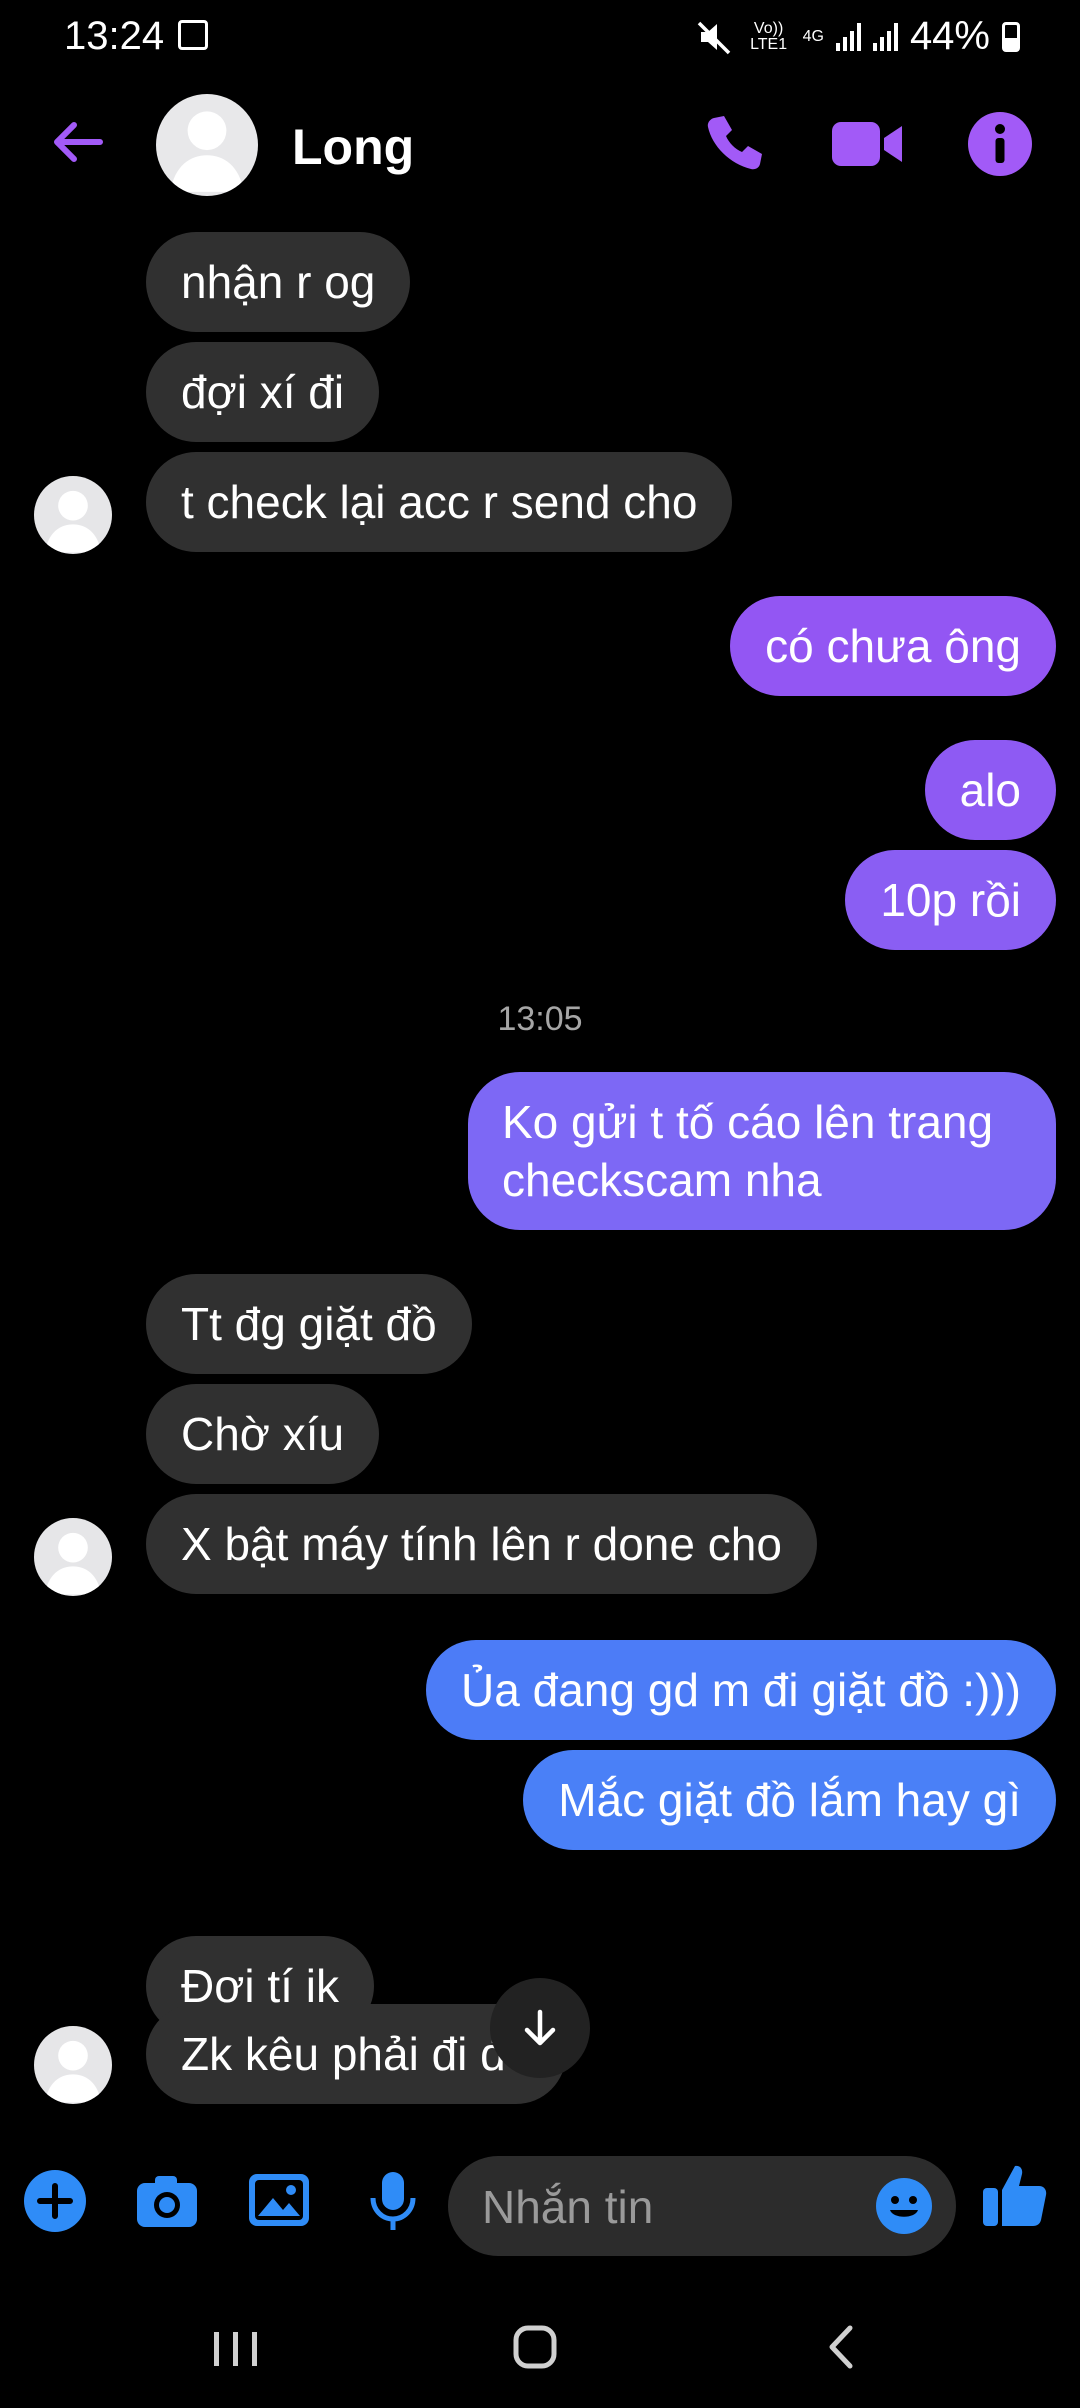  What do you see at coordinates (193, 35) in the screenshot?
I see `gallery-notification-icon` at bounding box center [193, 35].